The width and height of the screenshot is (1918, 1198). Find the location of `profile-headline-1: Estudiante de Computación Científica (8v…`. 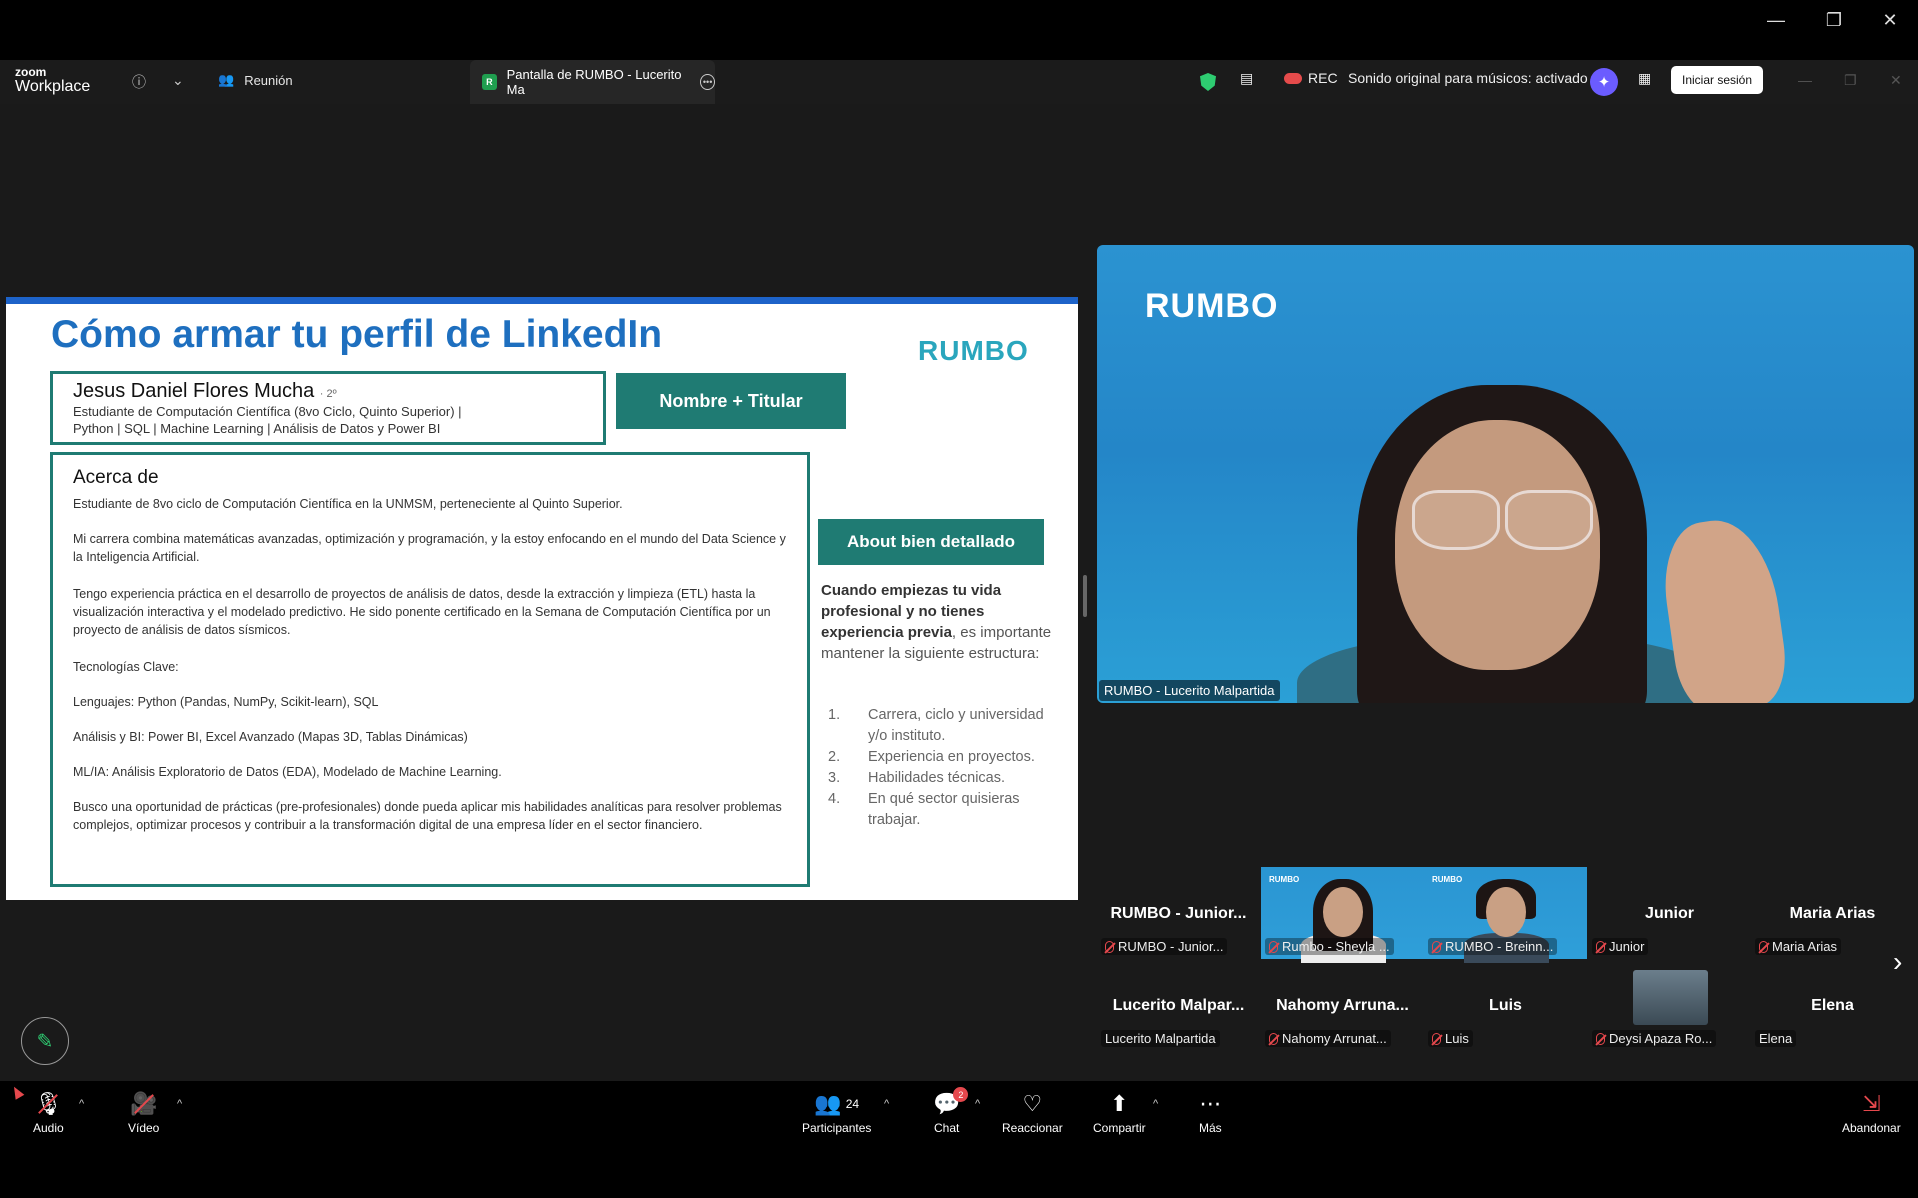

profile-headline-1: Estudiante de Computación Científica (8v… is located at coordinates (267, 411).